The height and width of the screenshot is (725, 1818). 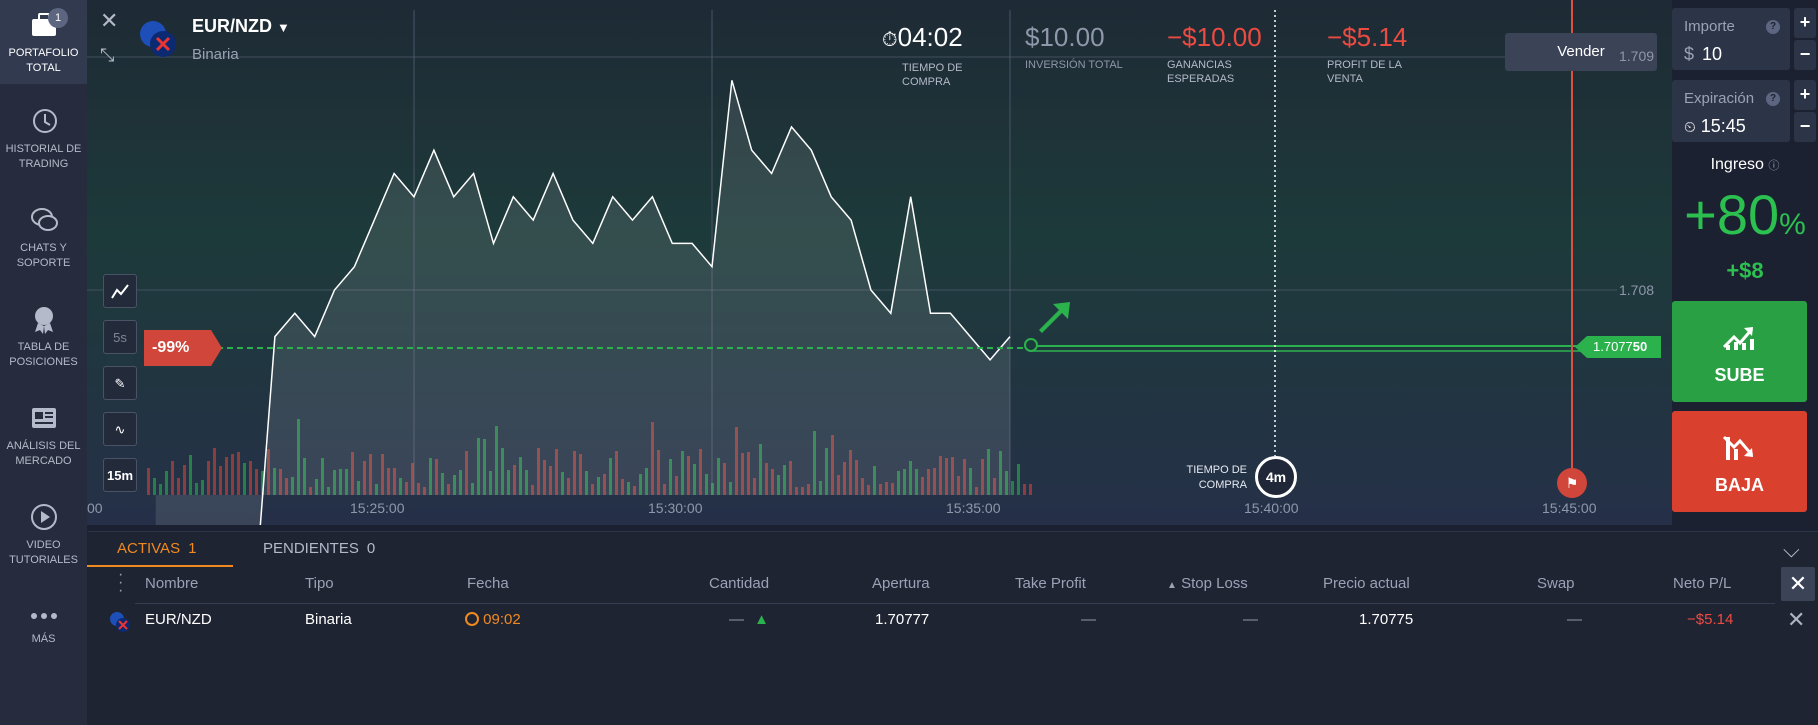 I want to click on amount-field: Importe ? $10, so click(x=1731, y=39).